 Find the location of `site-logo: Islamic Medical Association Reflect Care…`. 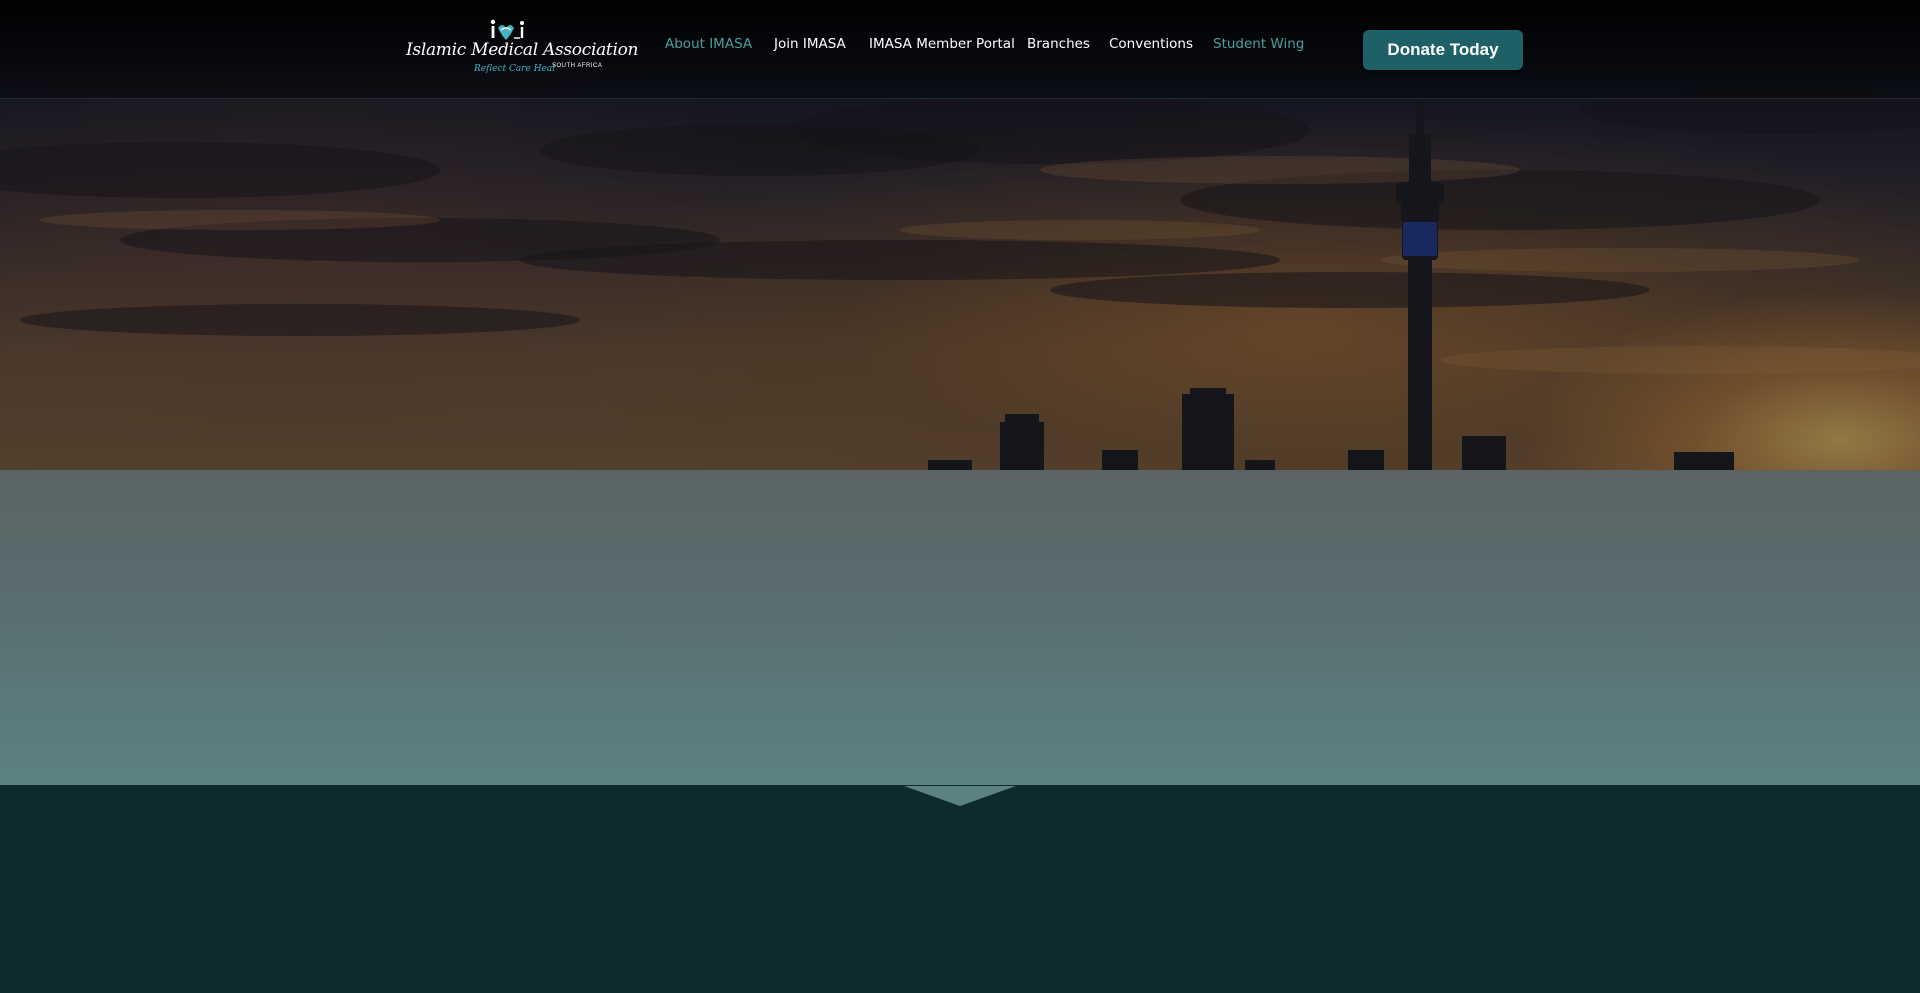

site-logo: Islamic Medical Association Reflect Care… is located at coordinates (522, 48).